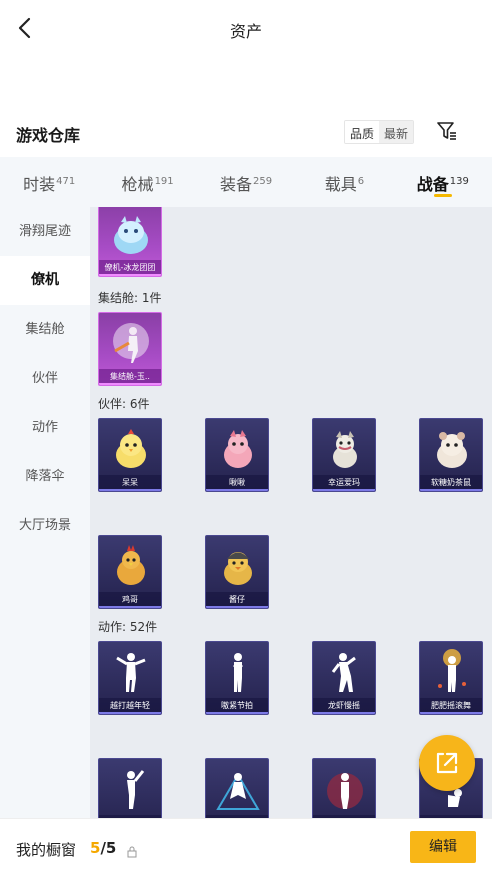 This screenshot has height=876, width=492. I want to click on showcase-label: 我的橱窗, so click(46, 850).